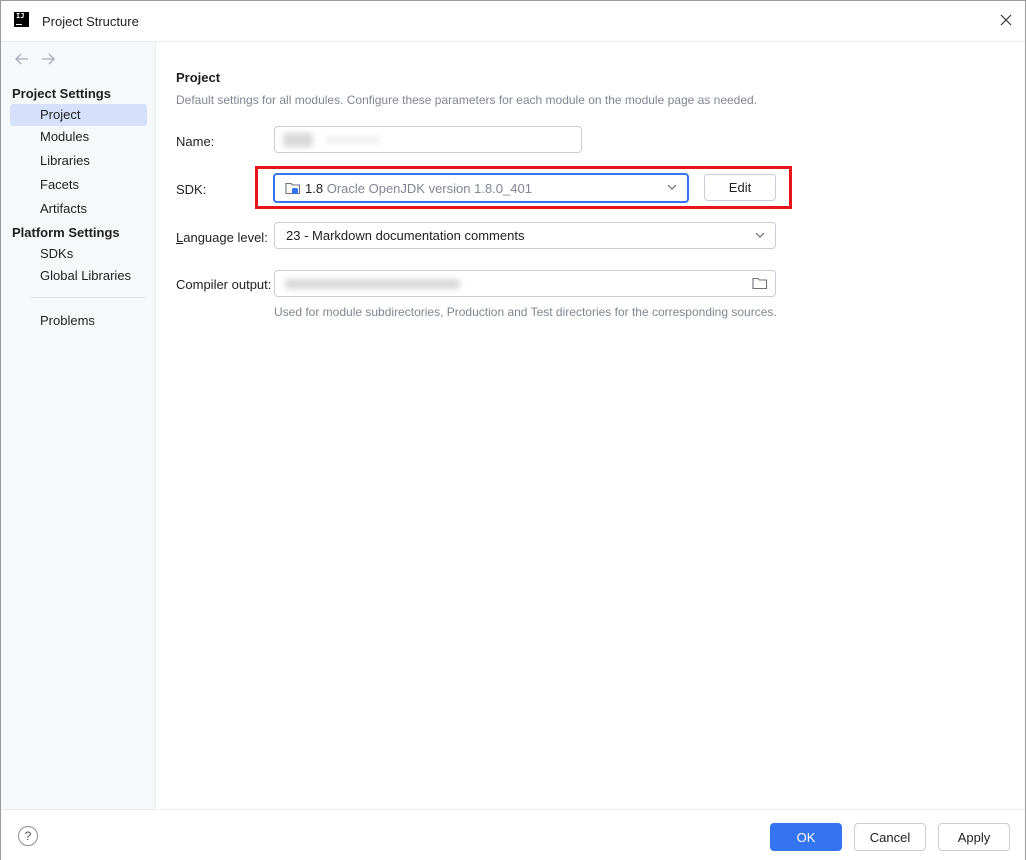 This screenshot has height=860, width=1026. Describe the element at coordinates (90, 21) in the screenshot. I see `window-title: Project Structure` at that location.